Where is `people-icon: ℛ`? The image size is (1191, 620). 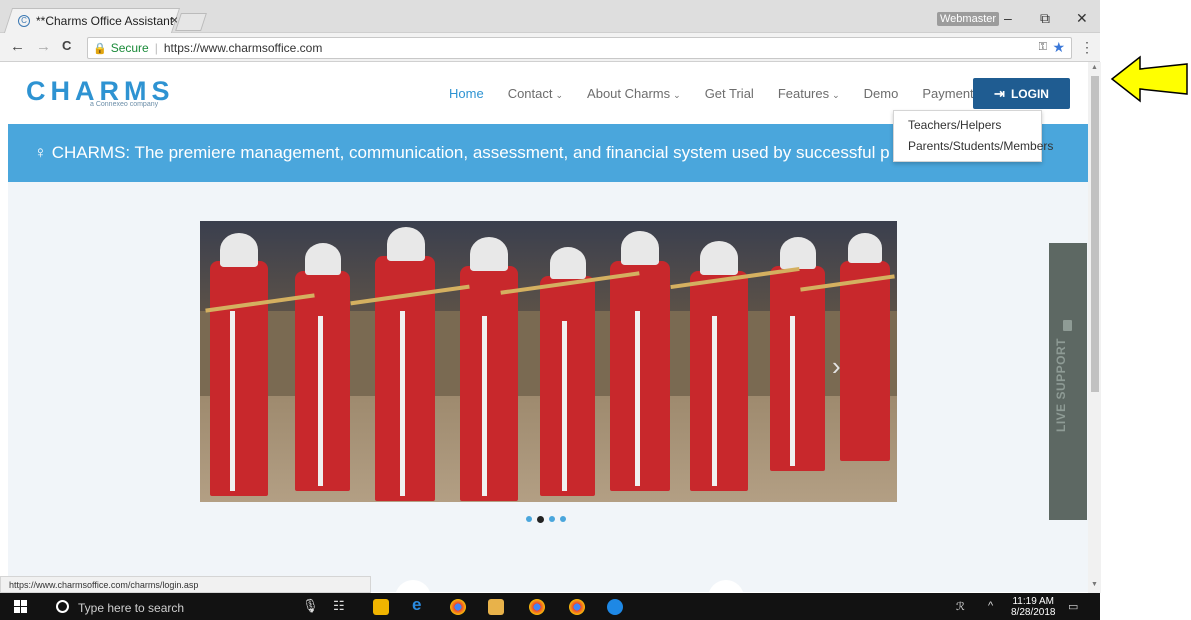 people-icon: ℛ is located at coordinates (960, 606).